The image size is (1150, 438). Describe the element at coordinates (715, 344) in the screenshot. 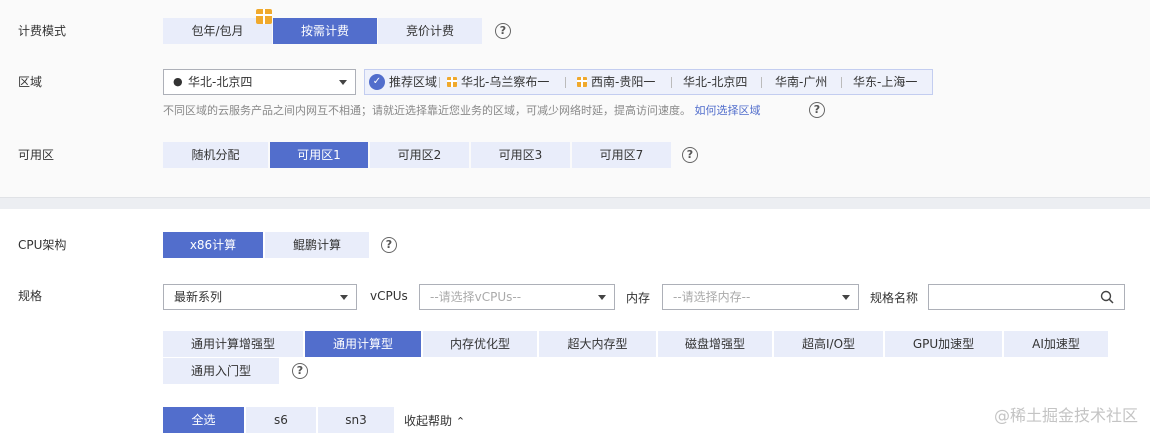

I see `spec-type-disk-enhanced: 磁盘增强型` at that location.